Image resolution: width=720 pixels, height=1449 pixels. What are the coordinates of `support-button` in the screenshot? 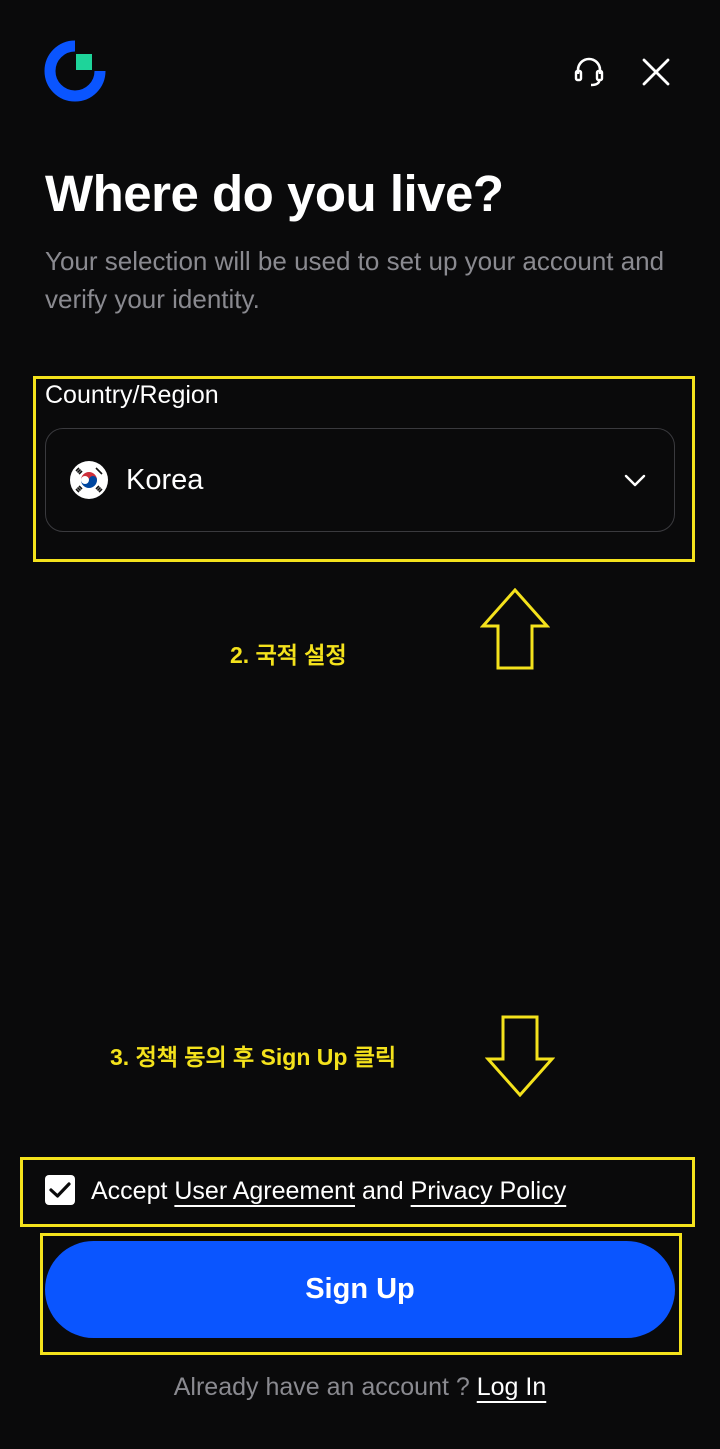 It's located at (589, 72).